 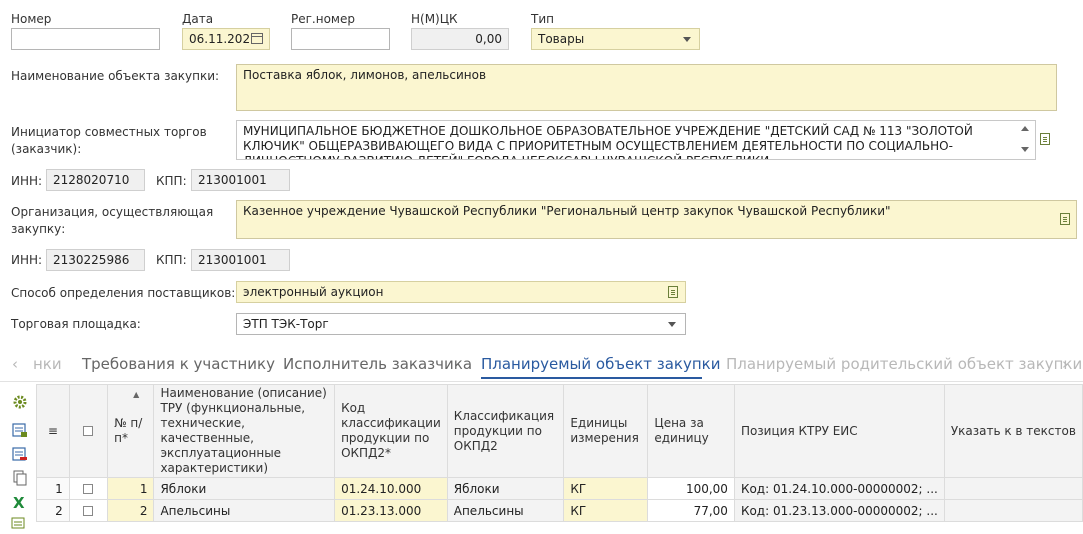 I want to click on method-field: электронный аукцион, so click(x=461, y=292).